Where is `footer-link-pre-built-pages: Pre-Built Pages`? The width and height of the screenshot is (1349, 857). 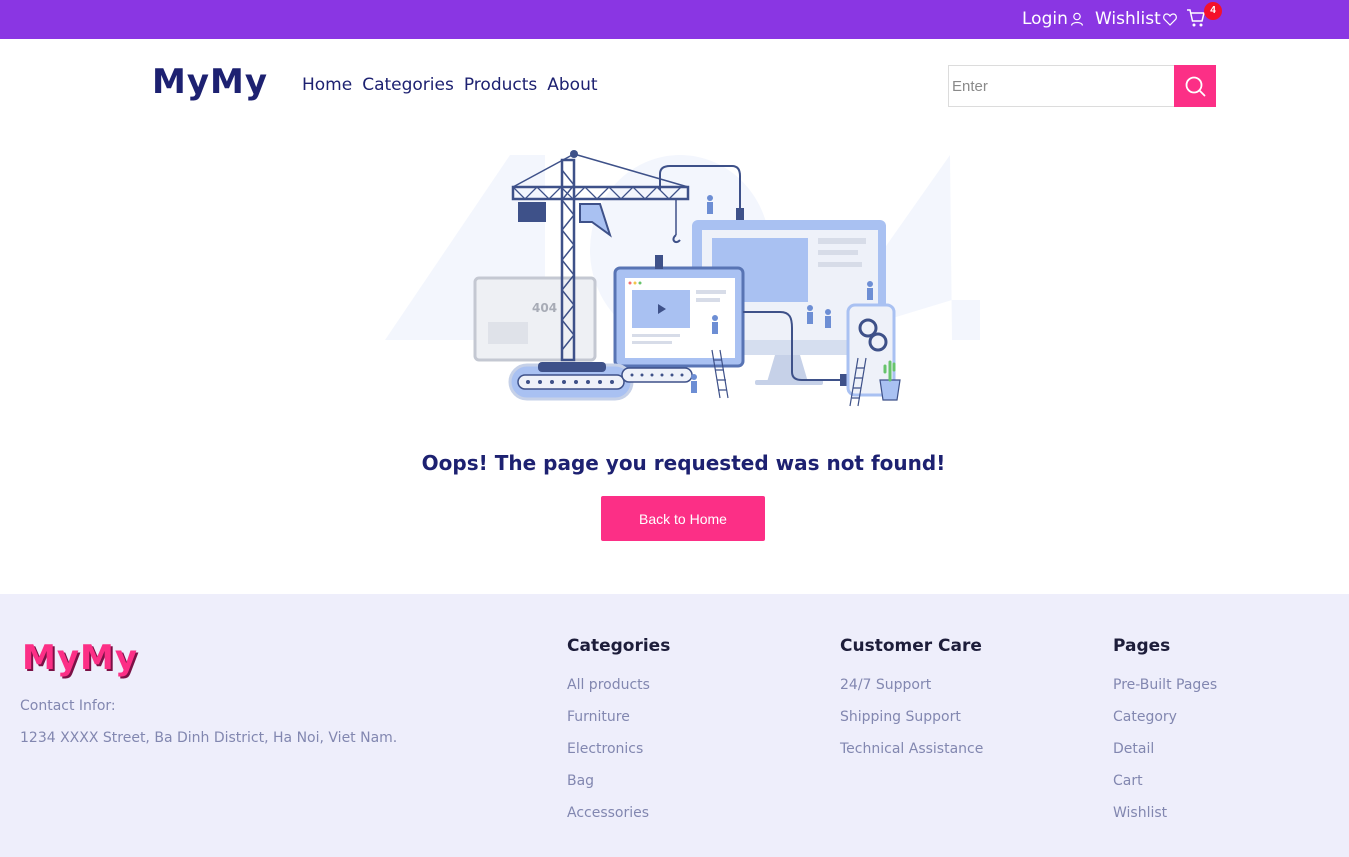 footer-link-pre-built-pages: Pre-Built Pages is located at coordinates (1165, 693).